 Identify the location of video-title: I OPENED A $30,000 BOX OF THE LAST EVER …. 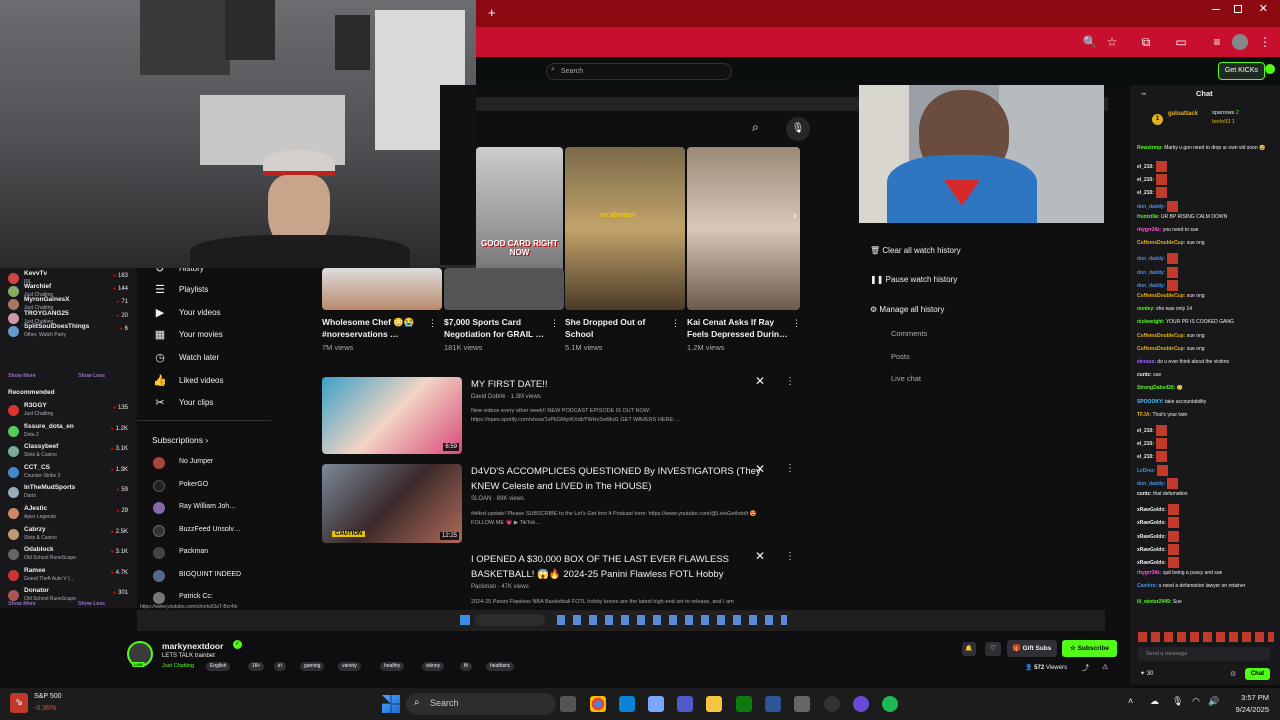
(616, 567).